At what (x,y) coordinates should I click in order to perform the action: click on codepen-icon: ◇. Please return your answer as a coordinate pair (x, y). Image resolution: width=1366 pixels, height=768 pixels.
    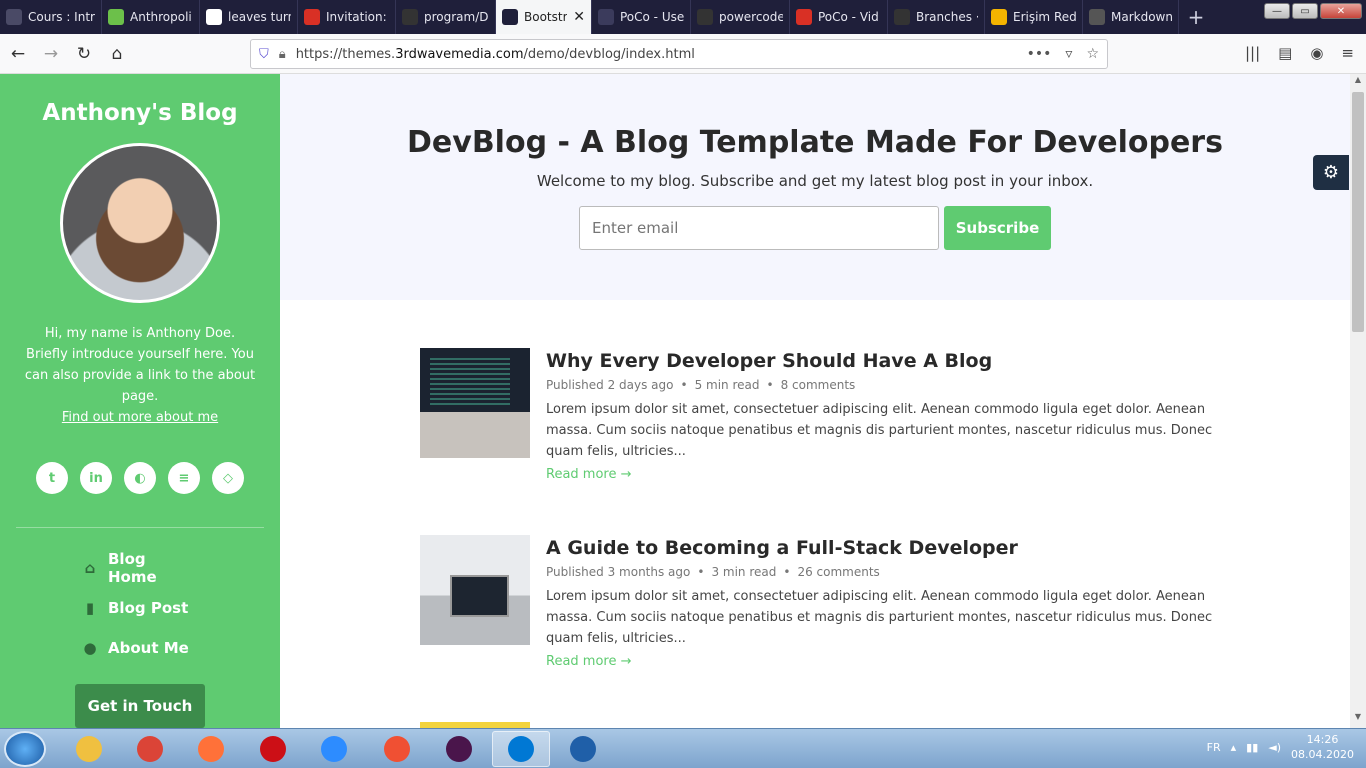
    Looking at the image, I should click on (228, 478).